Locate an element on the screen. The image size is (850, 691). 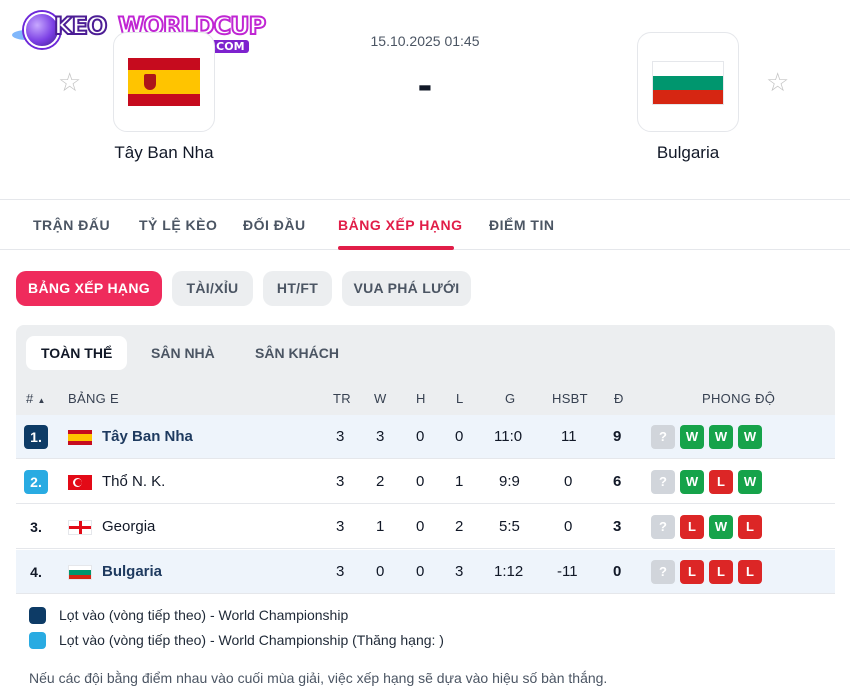
cell-points: 9 is located at coordinates (617, 436).